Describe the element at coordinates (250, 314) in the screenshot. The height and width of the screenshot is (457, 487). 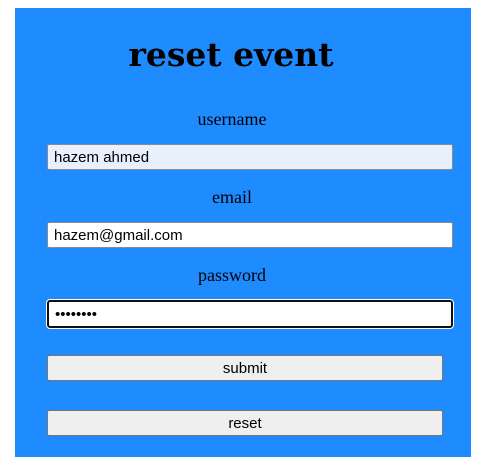
I see `password-input` at that location.